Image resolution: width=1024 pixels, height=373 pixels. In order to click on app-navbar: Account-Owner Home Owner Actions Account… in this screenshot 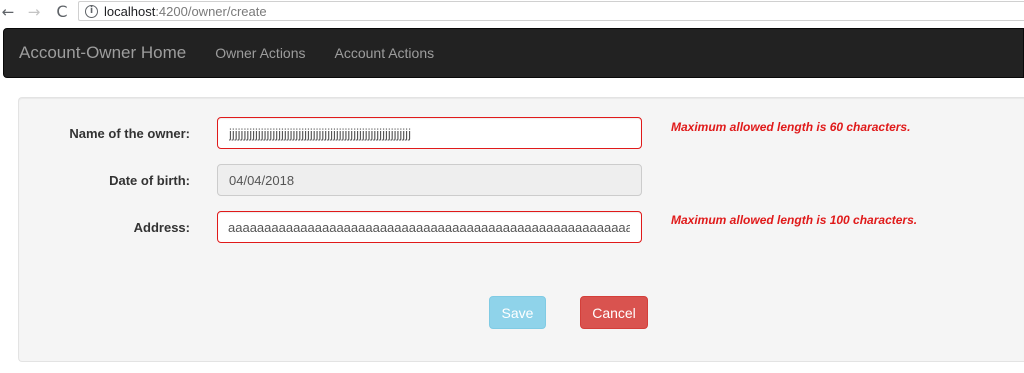, I will do `click(513, 53)`.